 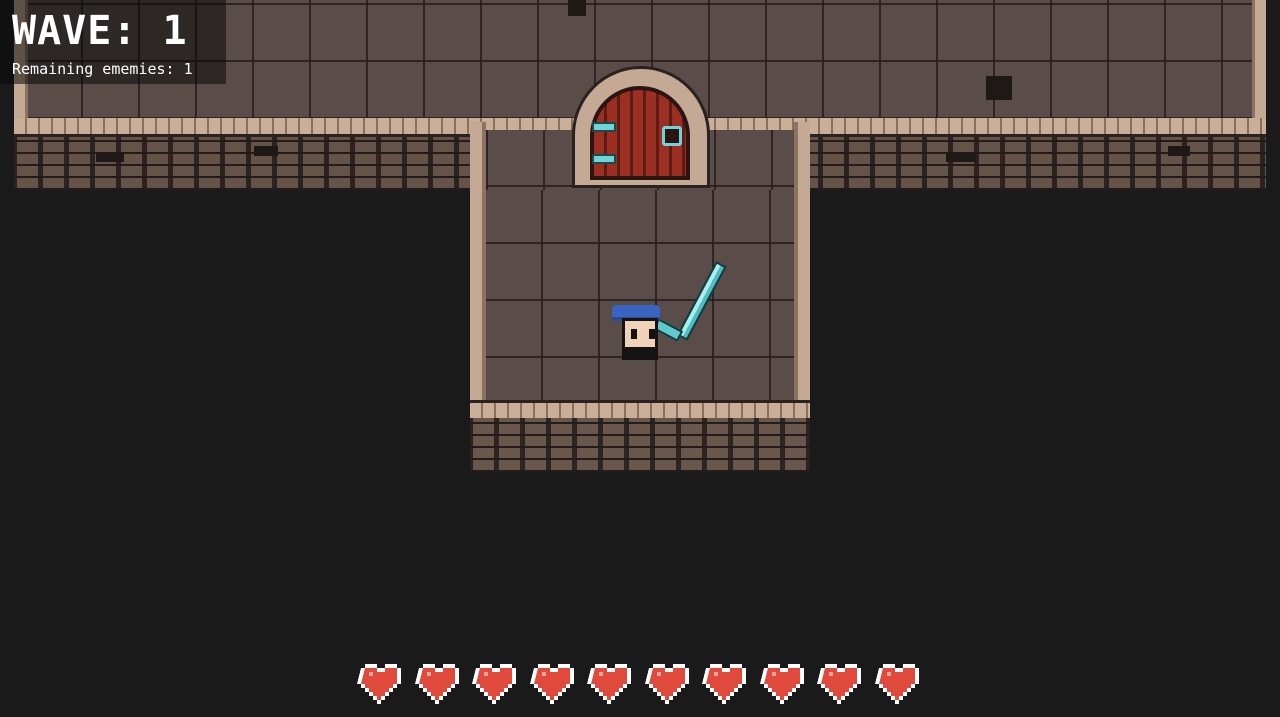 I want to click on small-room-bottom-wall, so click(x=640, y=445).